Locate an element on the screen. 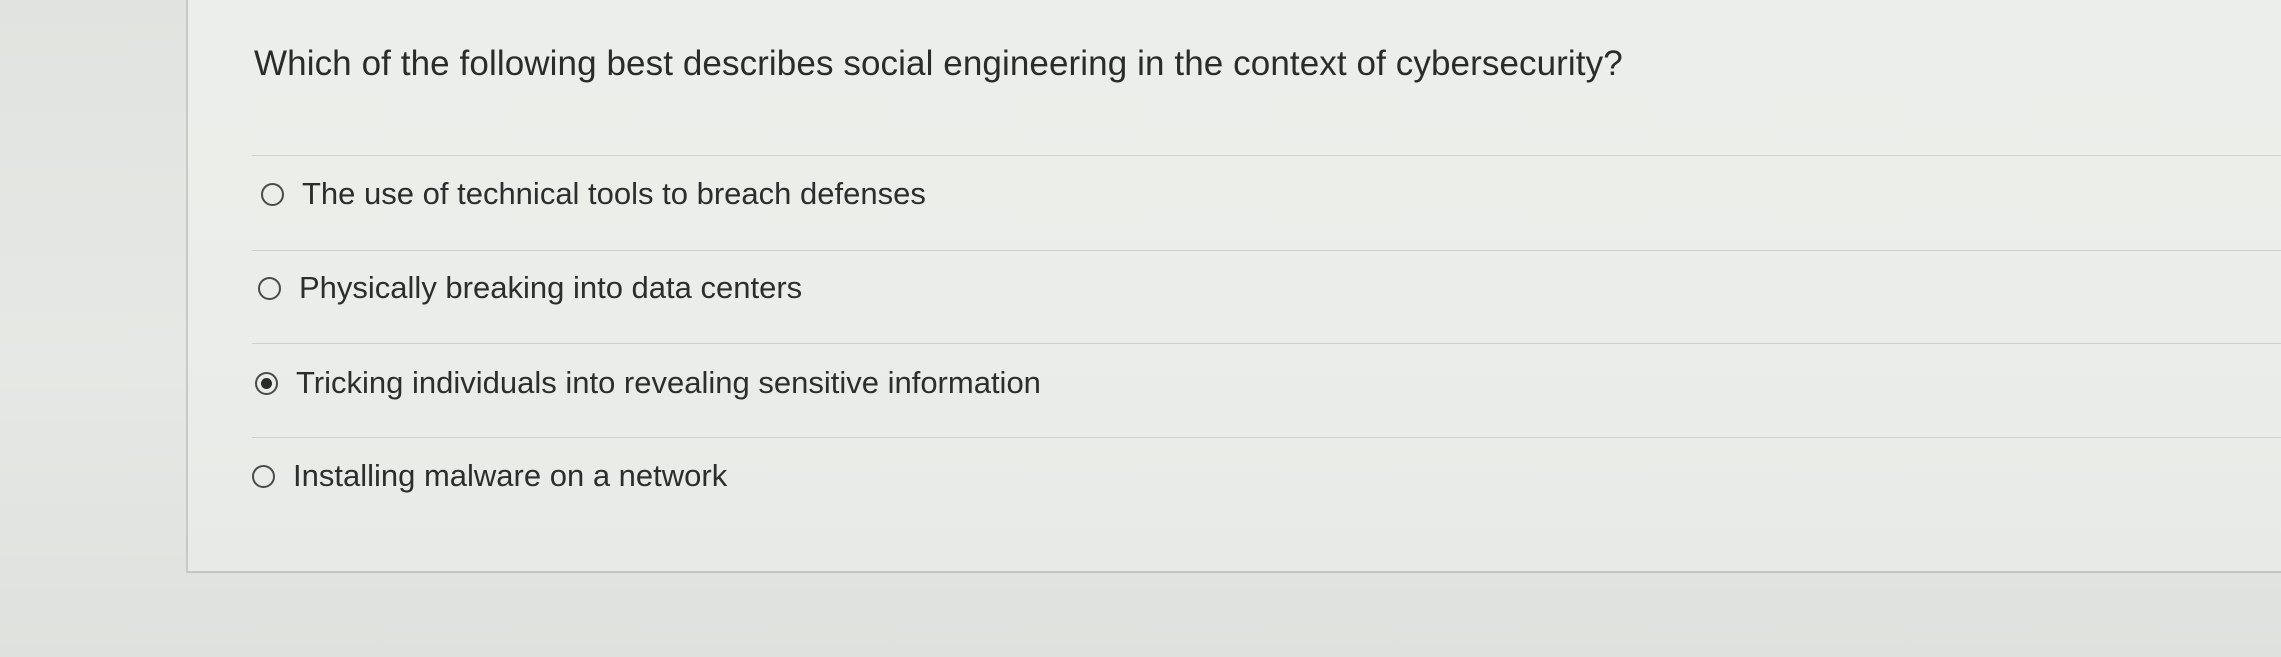 Image resolution: width=2281 pixels, height=657 pixels. radio-dot-icon is located at coordinates (266, 383).